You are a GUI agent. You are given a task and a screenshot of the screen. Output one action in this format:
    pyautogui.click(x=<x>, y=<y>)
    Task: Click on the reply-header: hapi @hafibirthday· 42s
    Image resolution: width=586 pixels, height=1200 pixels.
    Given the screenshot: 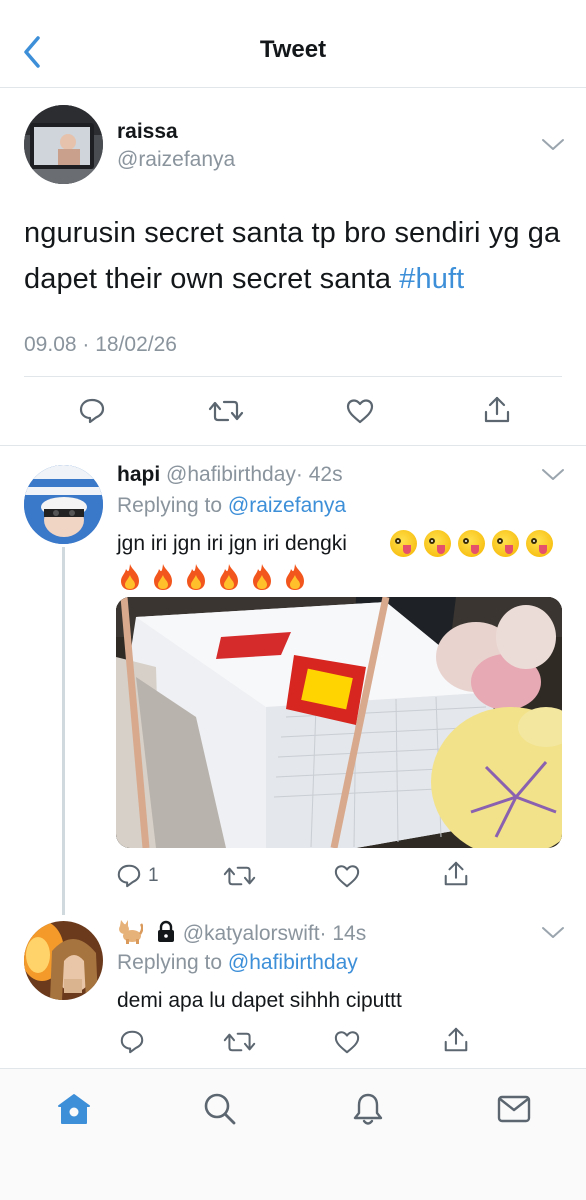 What is the action you would take?
    pyautogui.click(x=230, y=475)
    